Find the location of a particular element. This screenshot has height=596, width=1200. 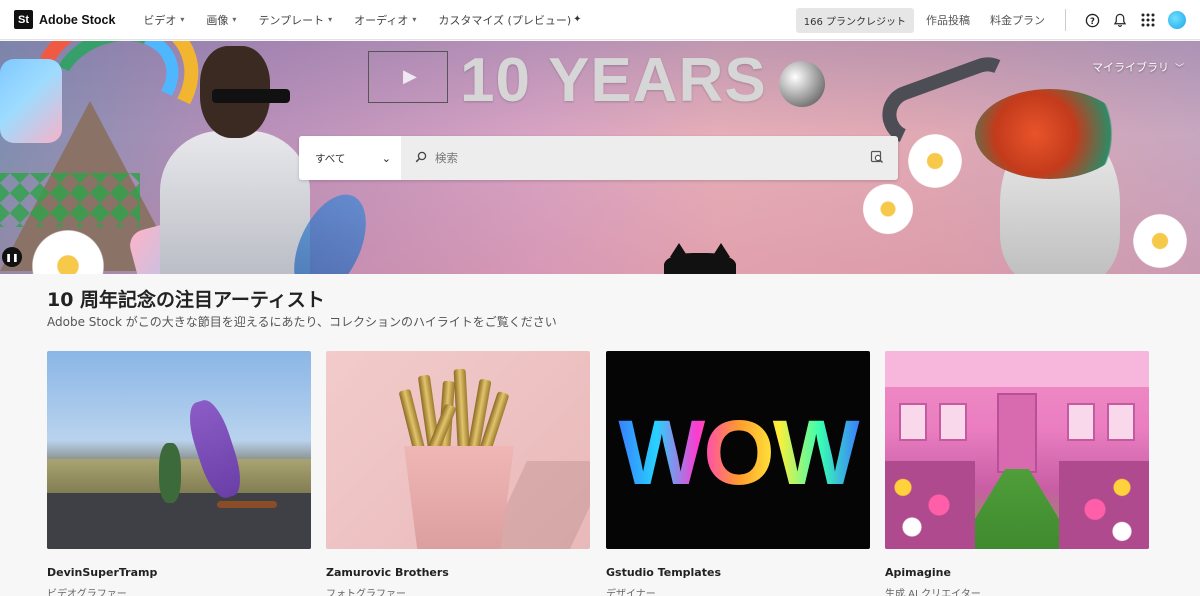

cat-silhouette-graphic is located at coordinates (700, 258).